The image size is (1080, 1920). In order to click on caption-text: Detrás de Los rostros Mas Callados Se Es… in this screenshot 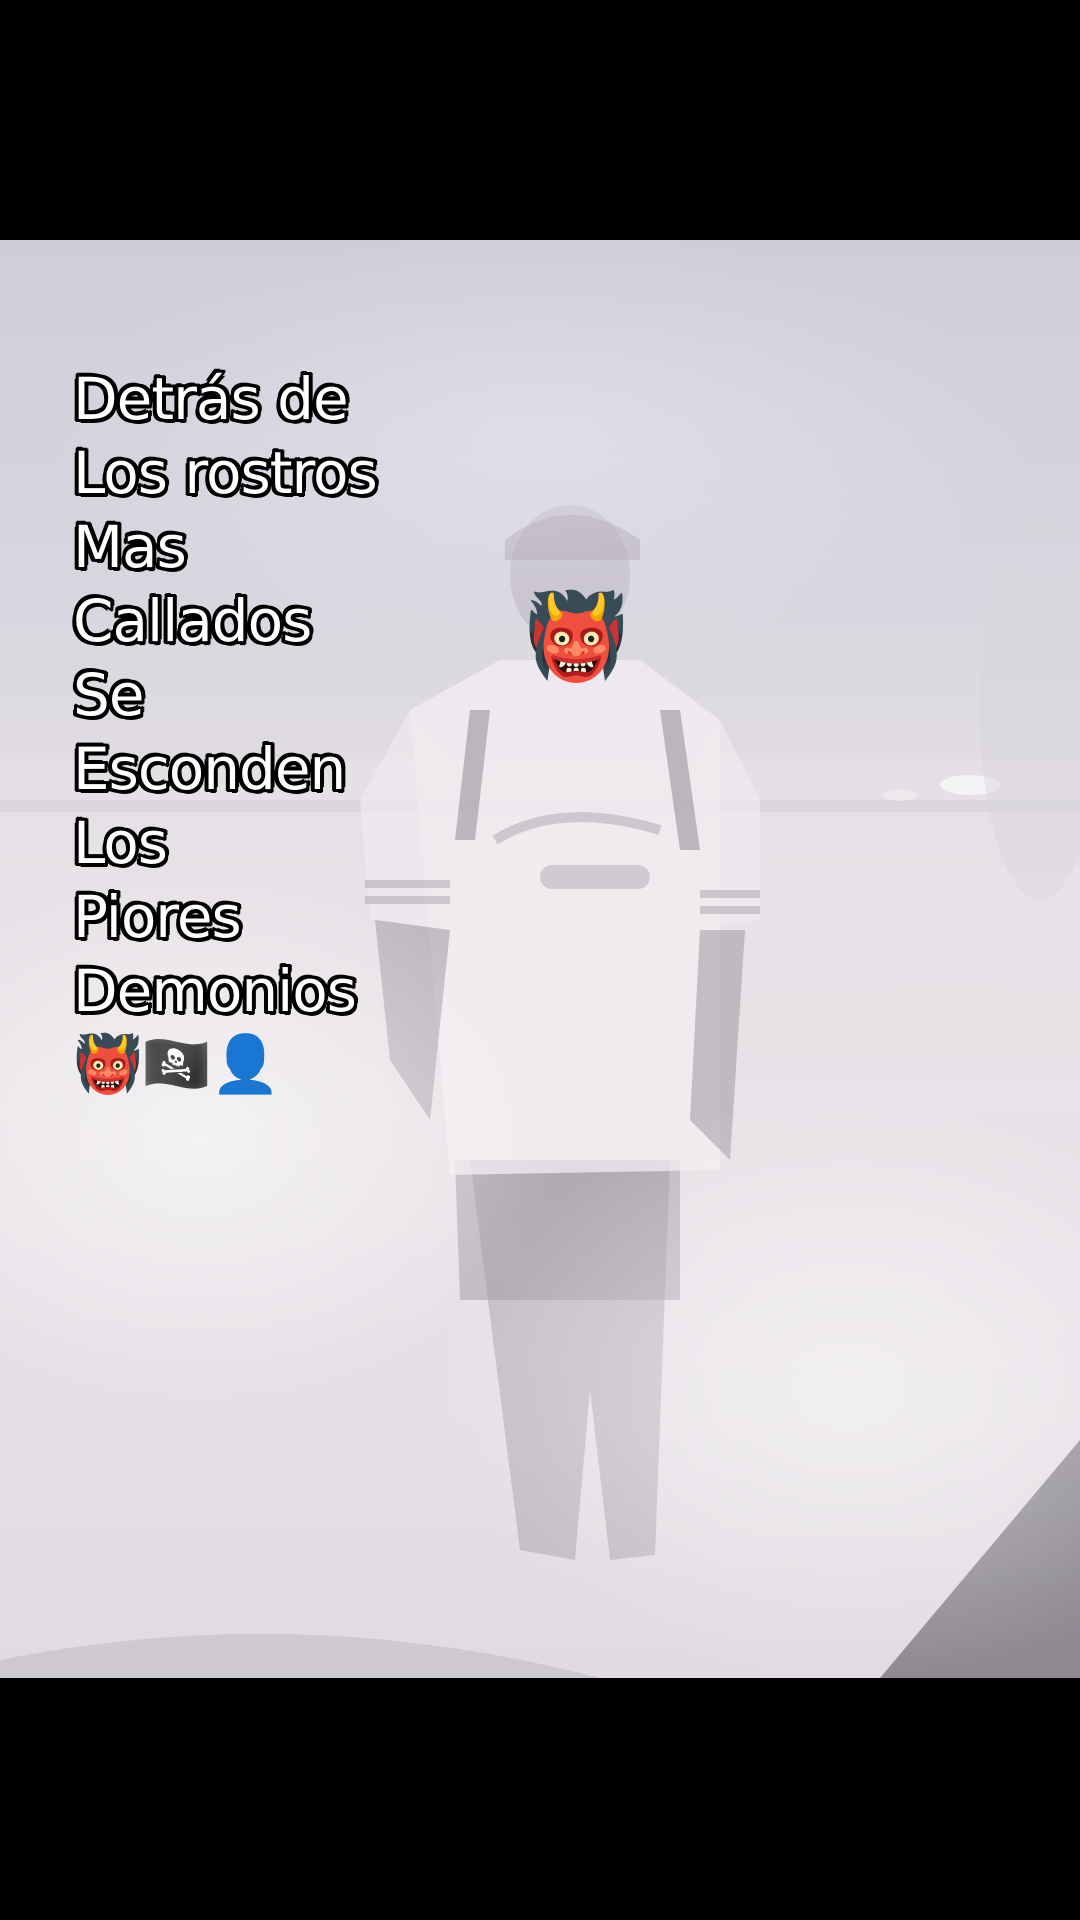, I will do `click(225, 732)`.